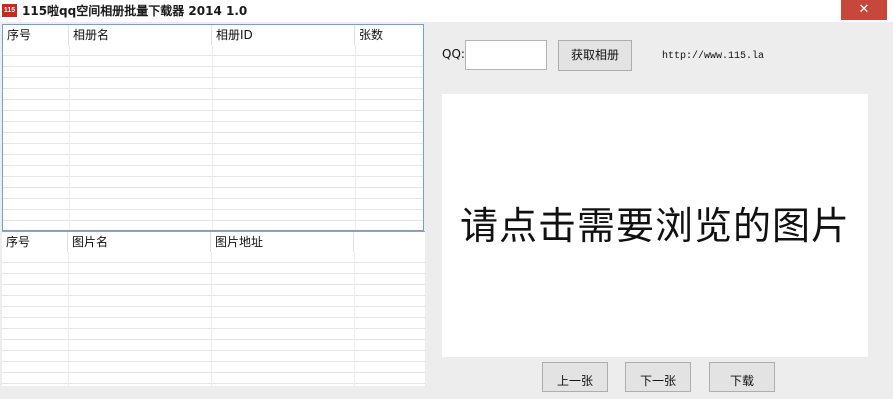 The height and width of the screenshot is (399, 893). I want to click on qq-input, so click(506, 55).